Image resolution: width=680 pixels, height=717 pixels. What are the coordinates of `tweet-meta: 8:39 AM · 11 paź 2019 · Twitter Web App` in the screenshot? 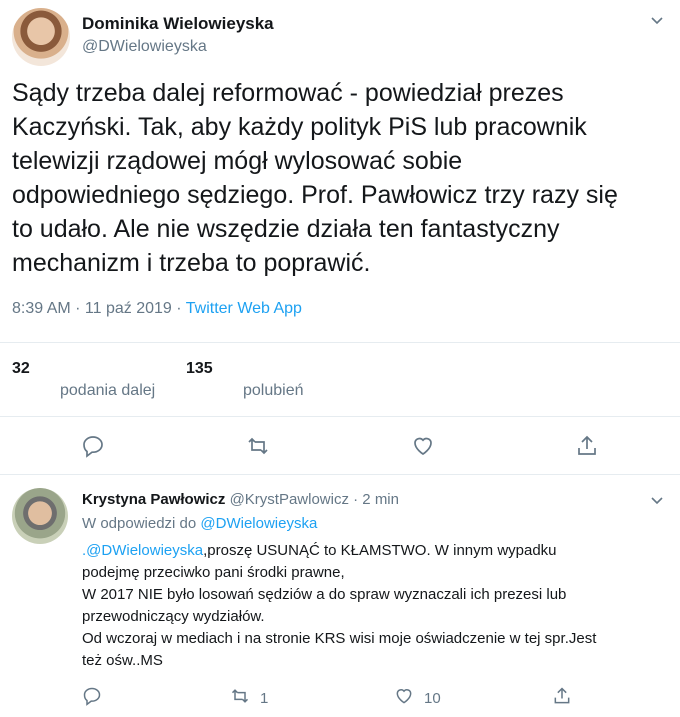 It's located at (157, 309).